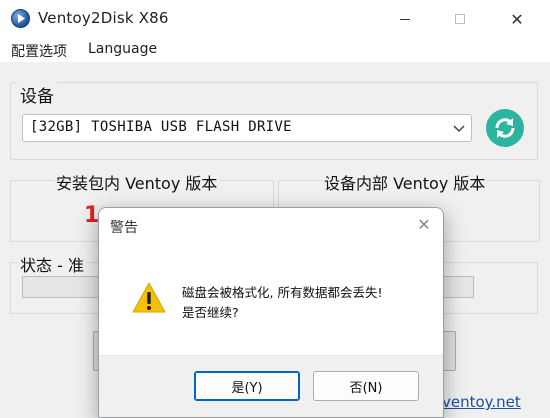 The width and height of the screenshot is (550, 418). Describe the element at coordinates (481, 402) in the screenshot. I see `website-link: ventoy.net` at that location.